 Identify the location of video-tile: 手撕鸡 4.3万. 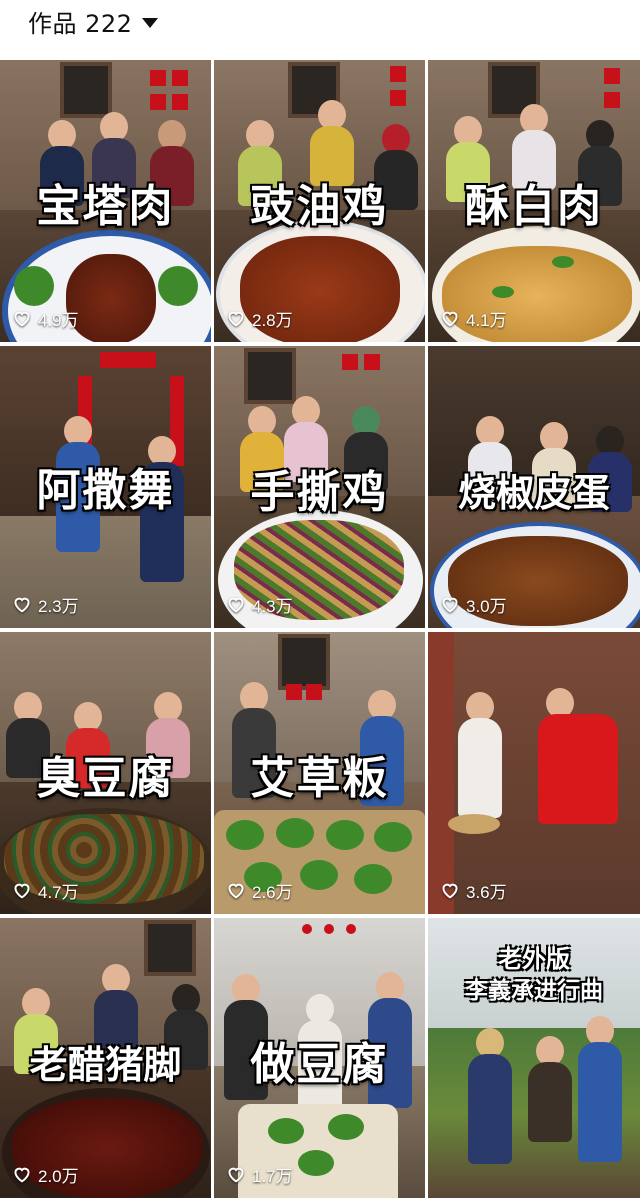
(319, 487).